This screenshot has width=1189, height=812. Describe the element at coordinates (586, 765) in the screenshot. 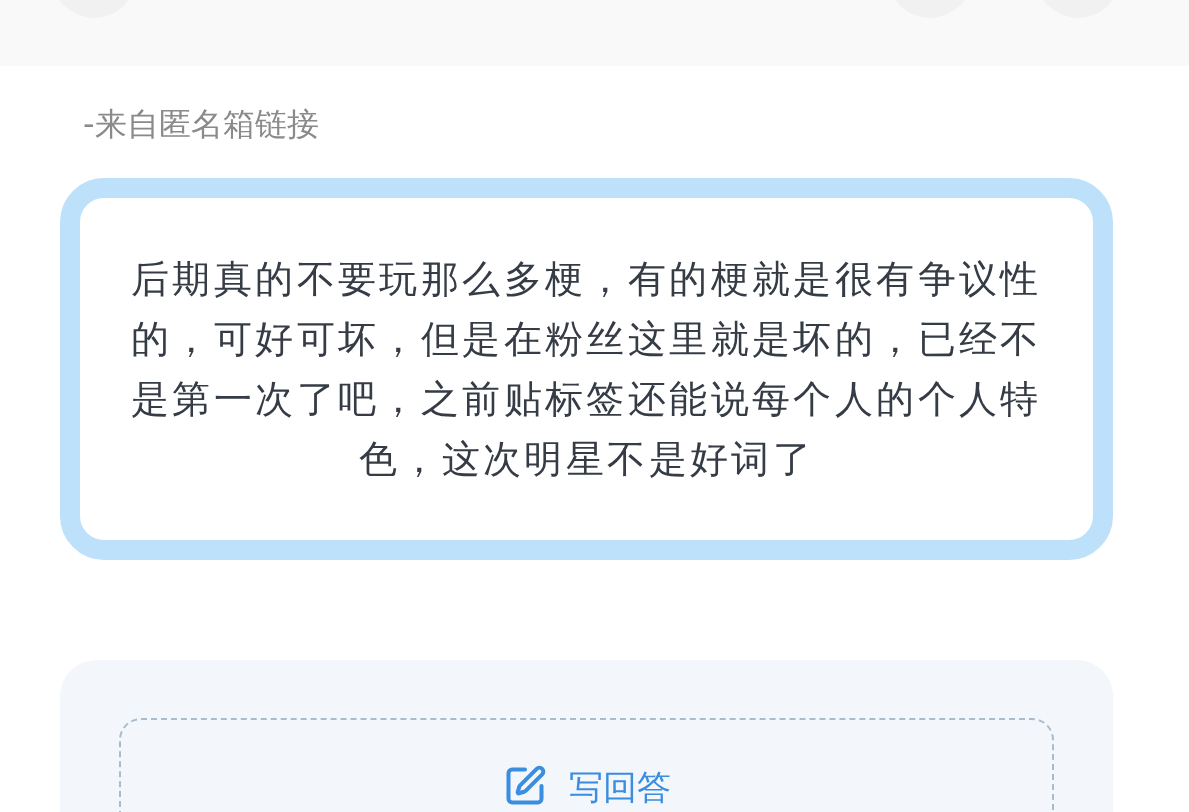

I see `write-answer-button: 写回答` at that location.